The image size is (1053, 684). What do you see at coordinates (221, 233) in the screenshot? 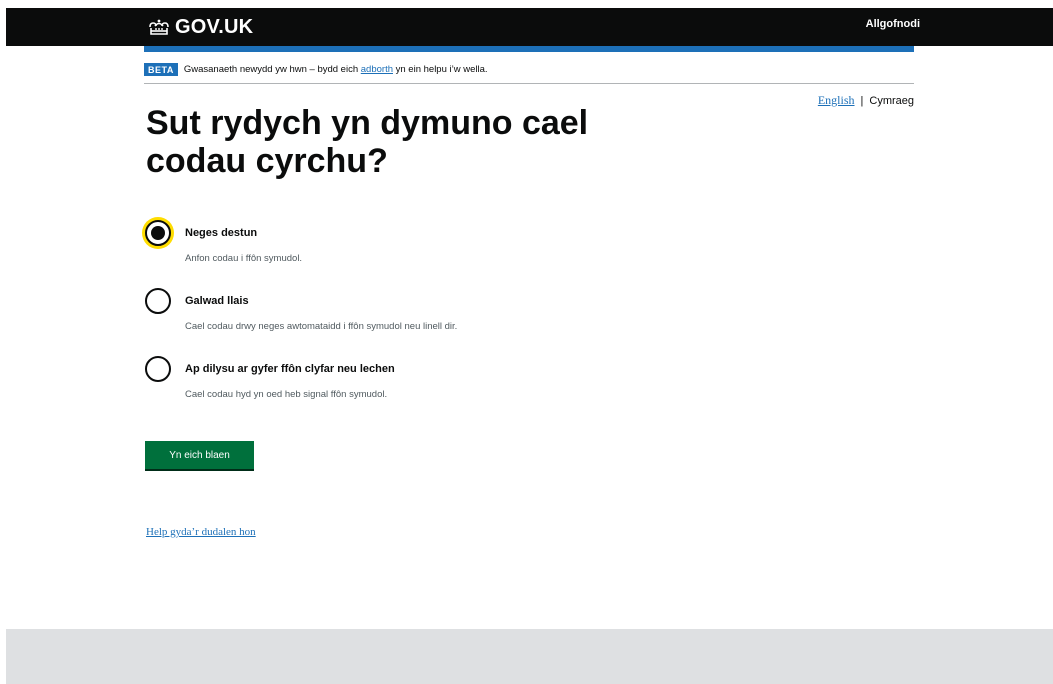
I see `radio-label-text-message: Neges destun` at bounding box center [221, 233].